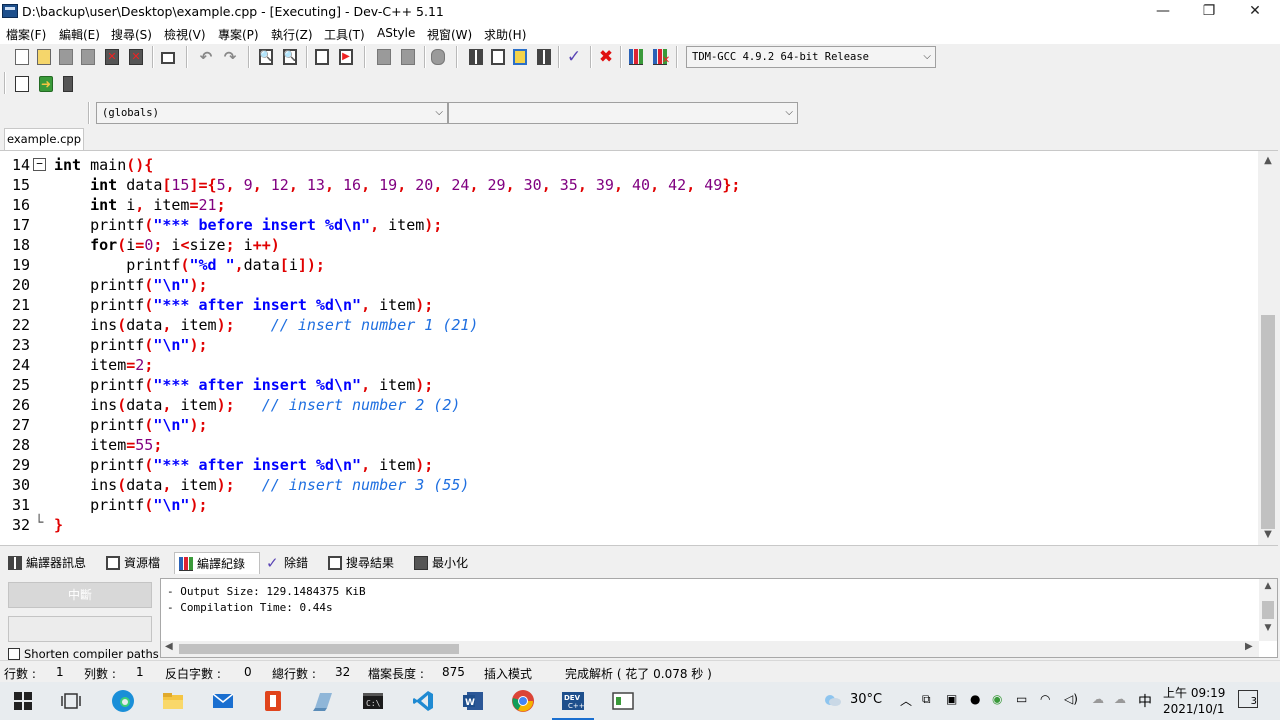 This screenshot has width=1280, height=720. I want to click on tray-screenshot-icon: ▣, so click(951, 699).